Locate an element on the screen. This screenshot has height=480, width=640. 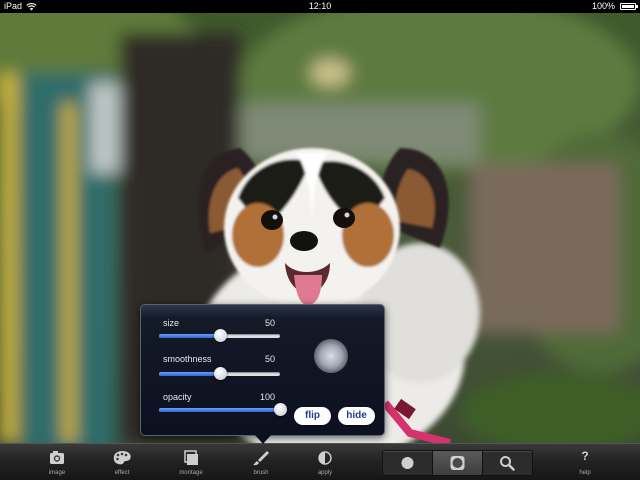
effect-tool-label: effect is located at coordinates (122, 473).